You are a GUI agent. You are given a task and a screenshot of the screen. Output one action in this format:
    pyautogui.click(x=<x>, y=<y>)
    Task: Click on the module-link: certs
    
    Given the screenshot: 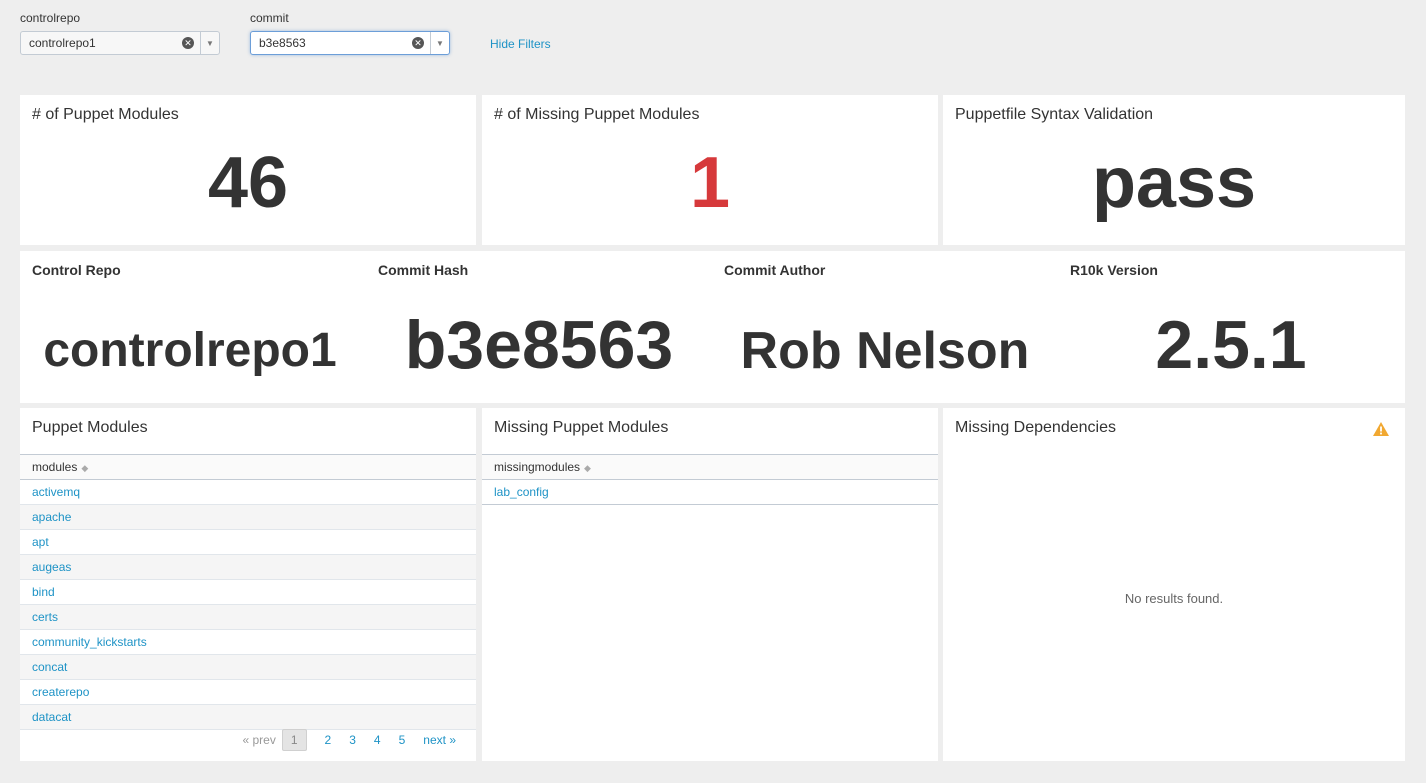 What is the action you would take?
    pyautogui.click(x=45, y=617)
    